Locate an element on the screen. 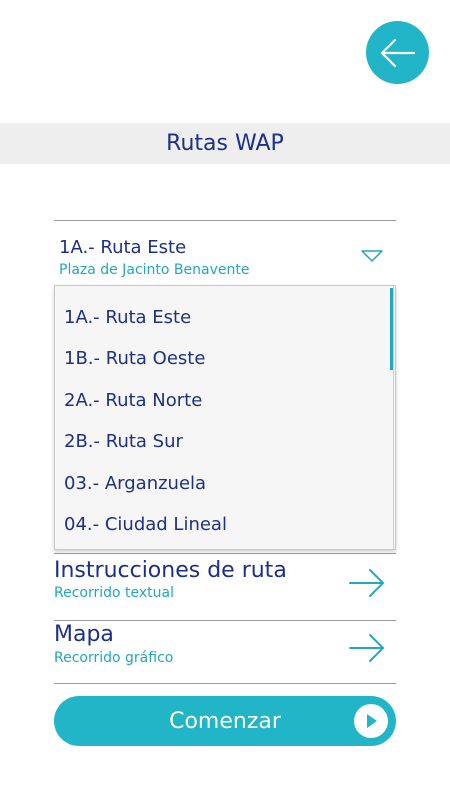 The height and width of the screenshot is (800, 450). divider is located at coordinates (225, 683).